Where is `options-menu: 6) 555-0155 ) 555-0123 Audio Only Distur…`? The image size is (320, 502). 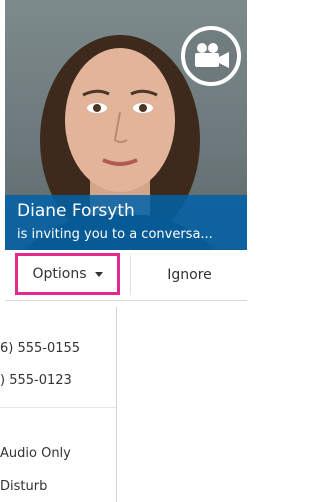 options-menu: 6) 555-0155 ) 555-0123 Audio Only Distur… is located at coordinates (58, 404).